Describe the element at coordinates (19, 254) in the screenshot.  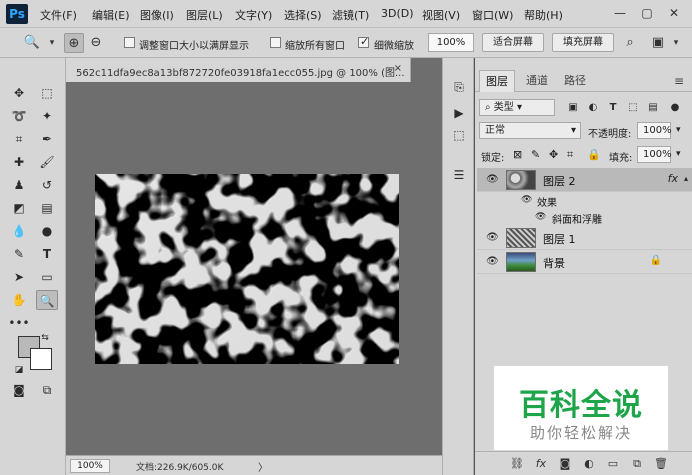
I see `pen-tool-icon: ✎` at that location.